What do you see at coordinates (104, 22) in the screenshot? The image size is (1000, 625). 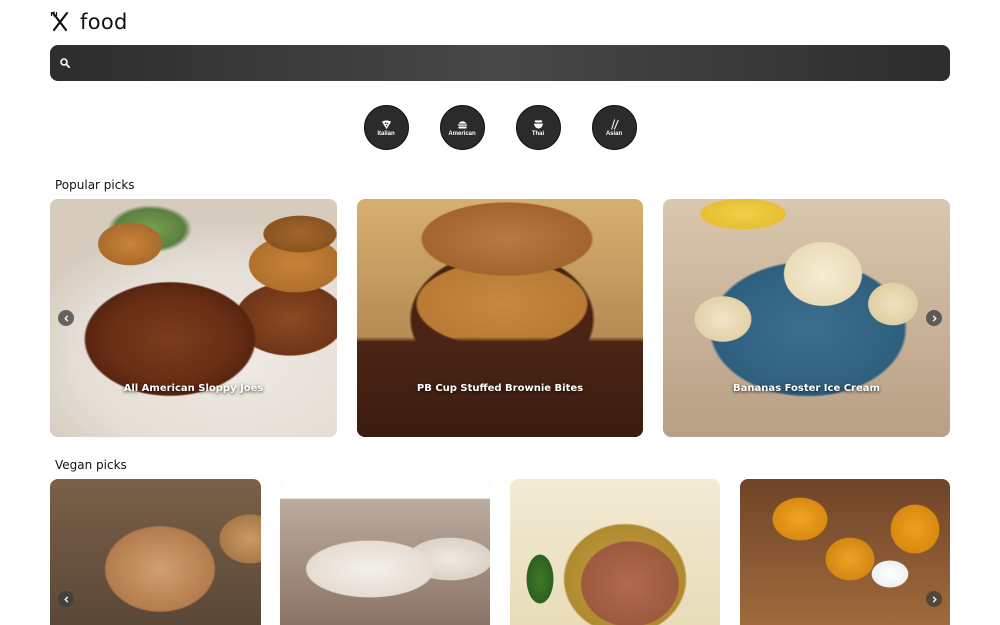 I see `app-title: food` at bounding box center [104, 22].